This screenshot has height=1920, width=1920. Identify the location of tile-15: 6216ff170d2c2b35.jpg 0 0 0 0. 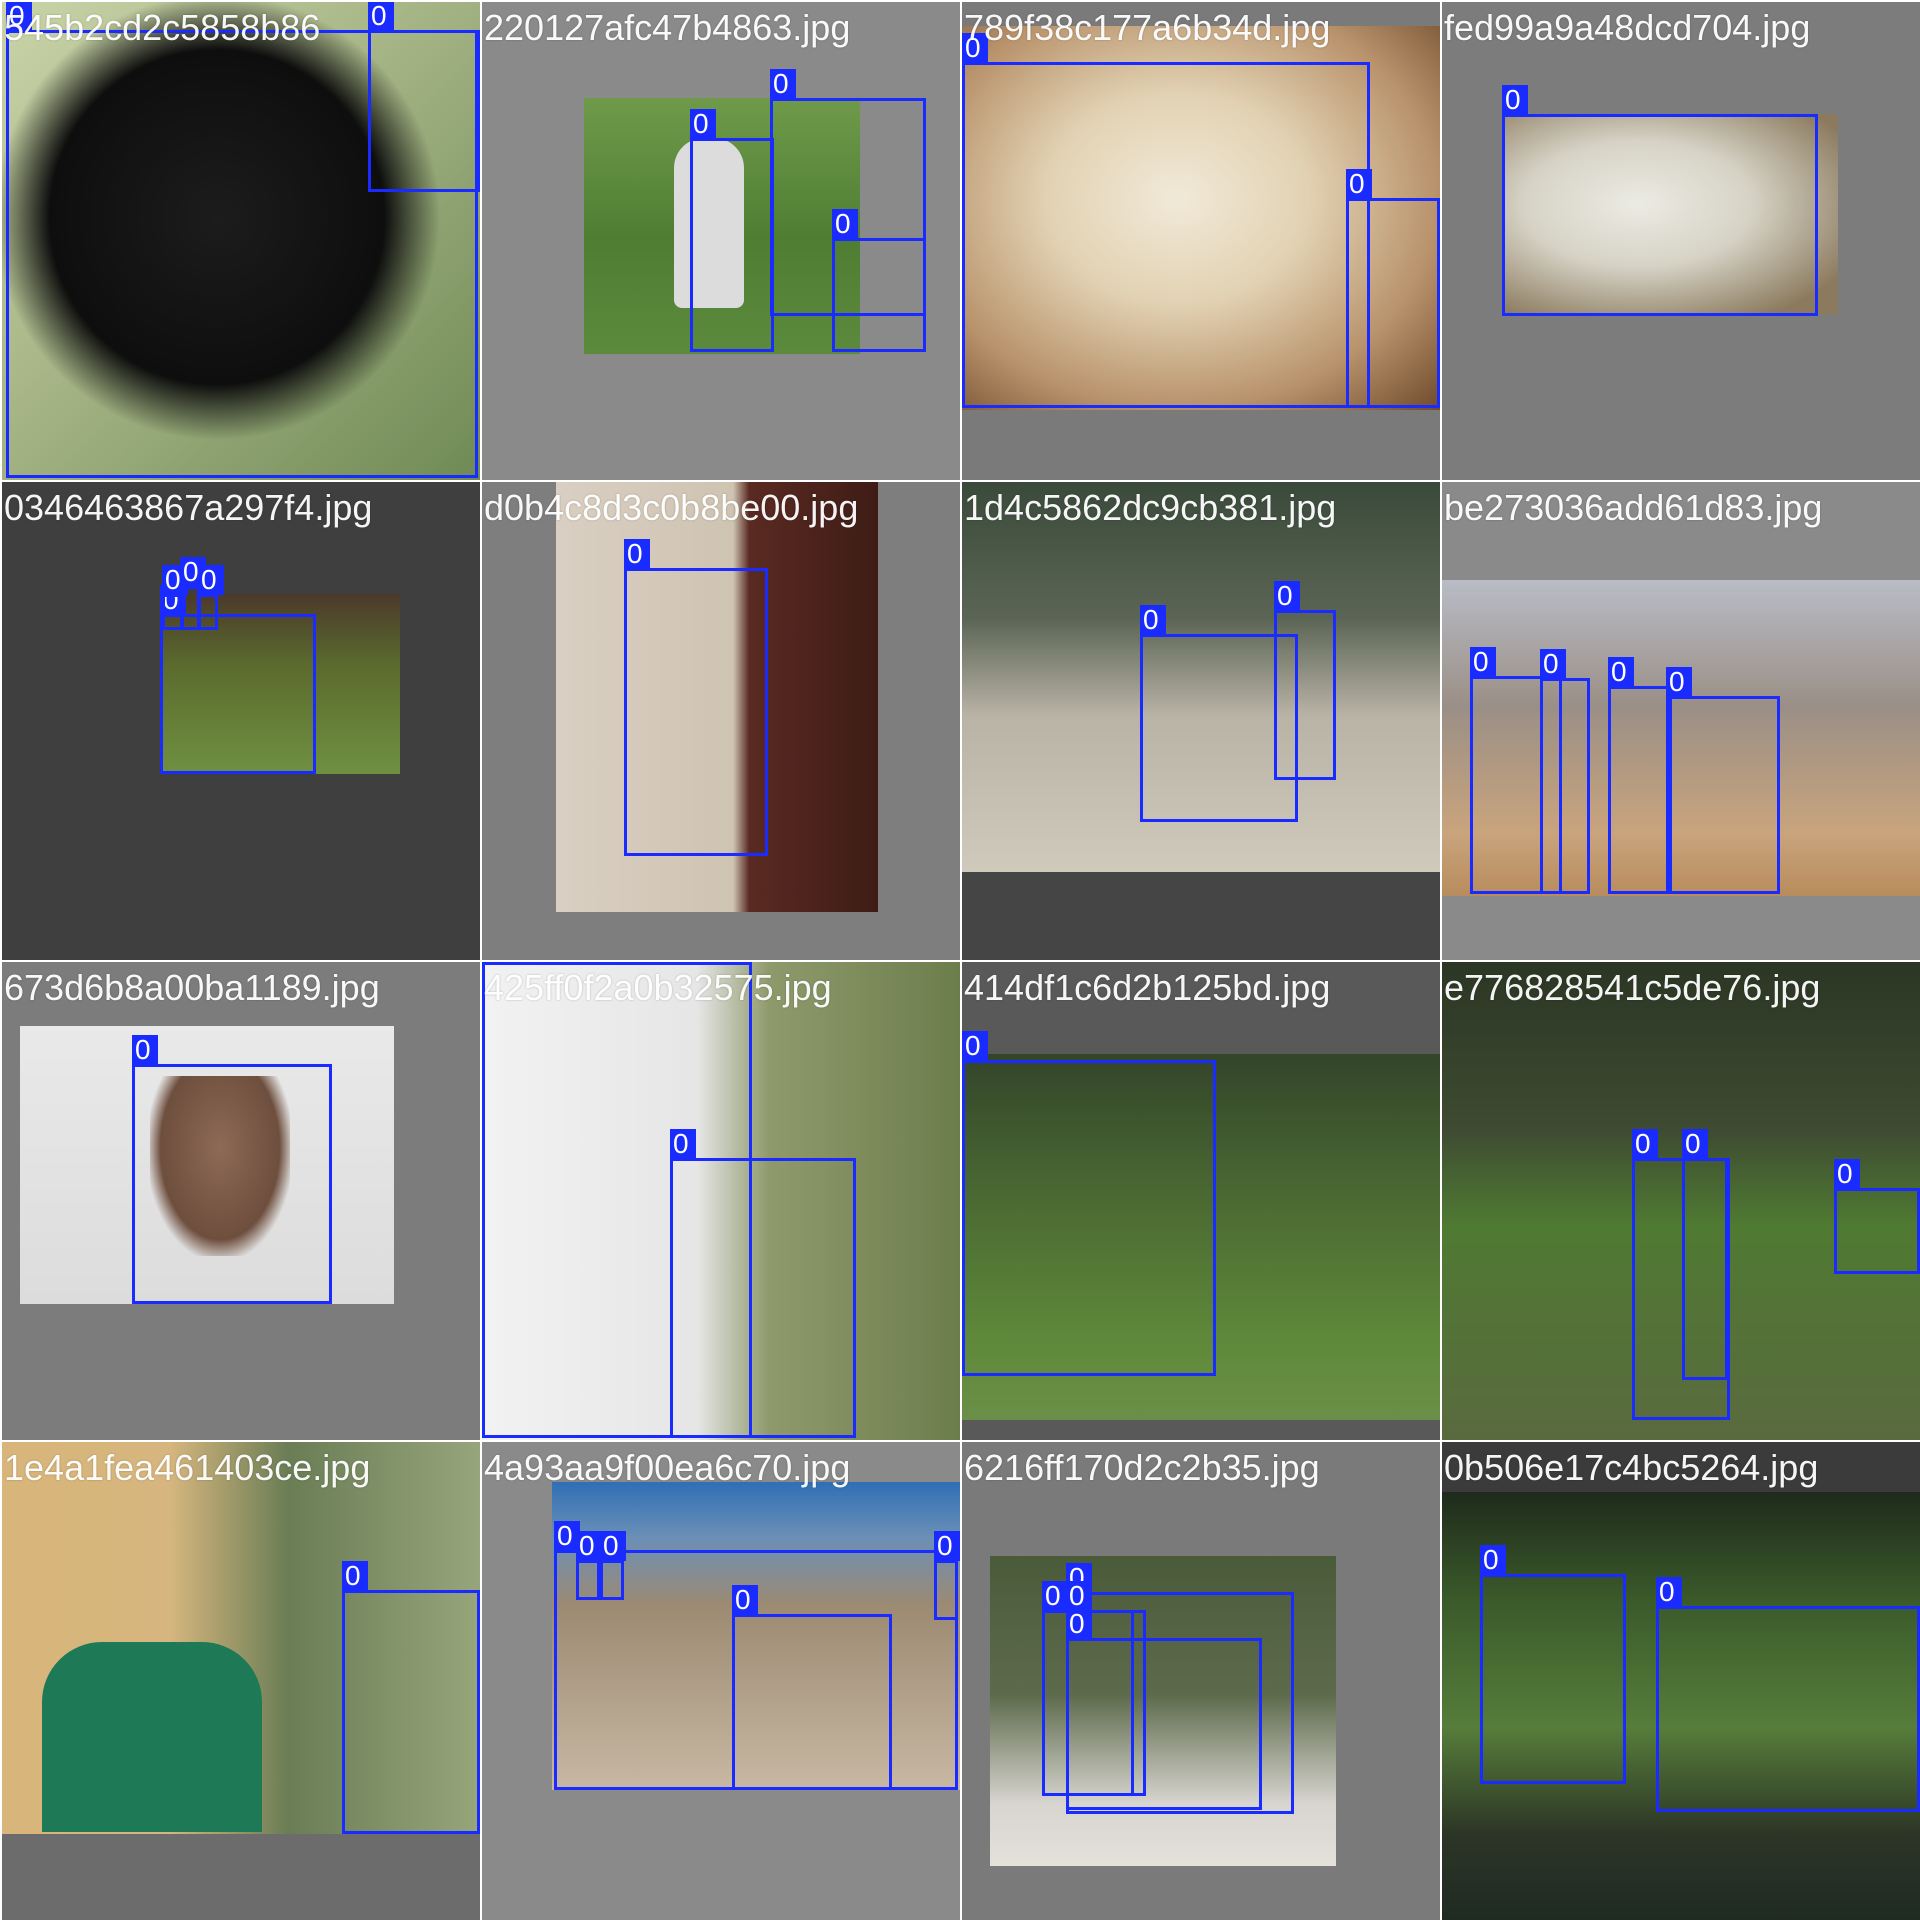
(1201, 1681).